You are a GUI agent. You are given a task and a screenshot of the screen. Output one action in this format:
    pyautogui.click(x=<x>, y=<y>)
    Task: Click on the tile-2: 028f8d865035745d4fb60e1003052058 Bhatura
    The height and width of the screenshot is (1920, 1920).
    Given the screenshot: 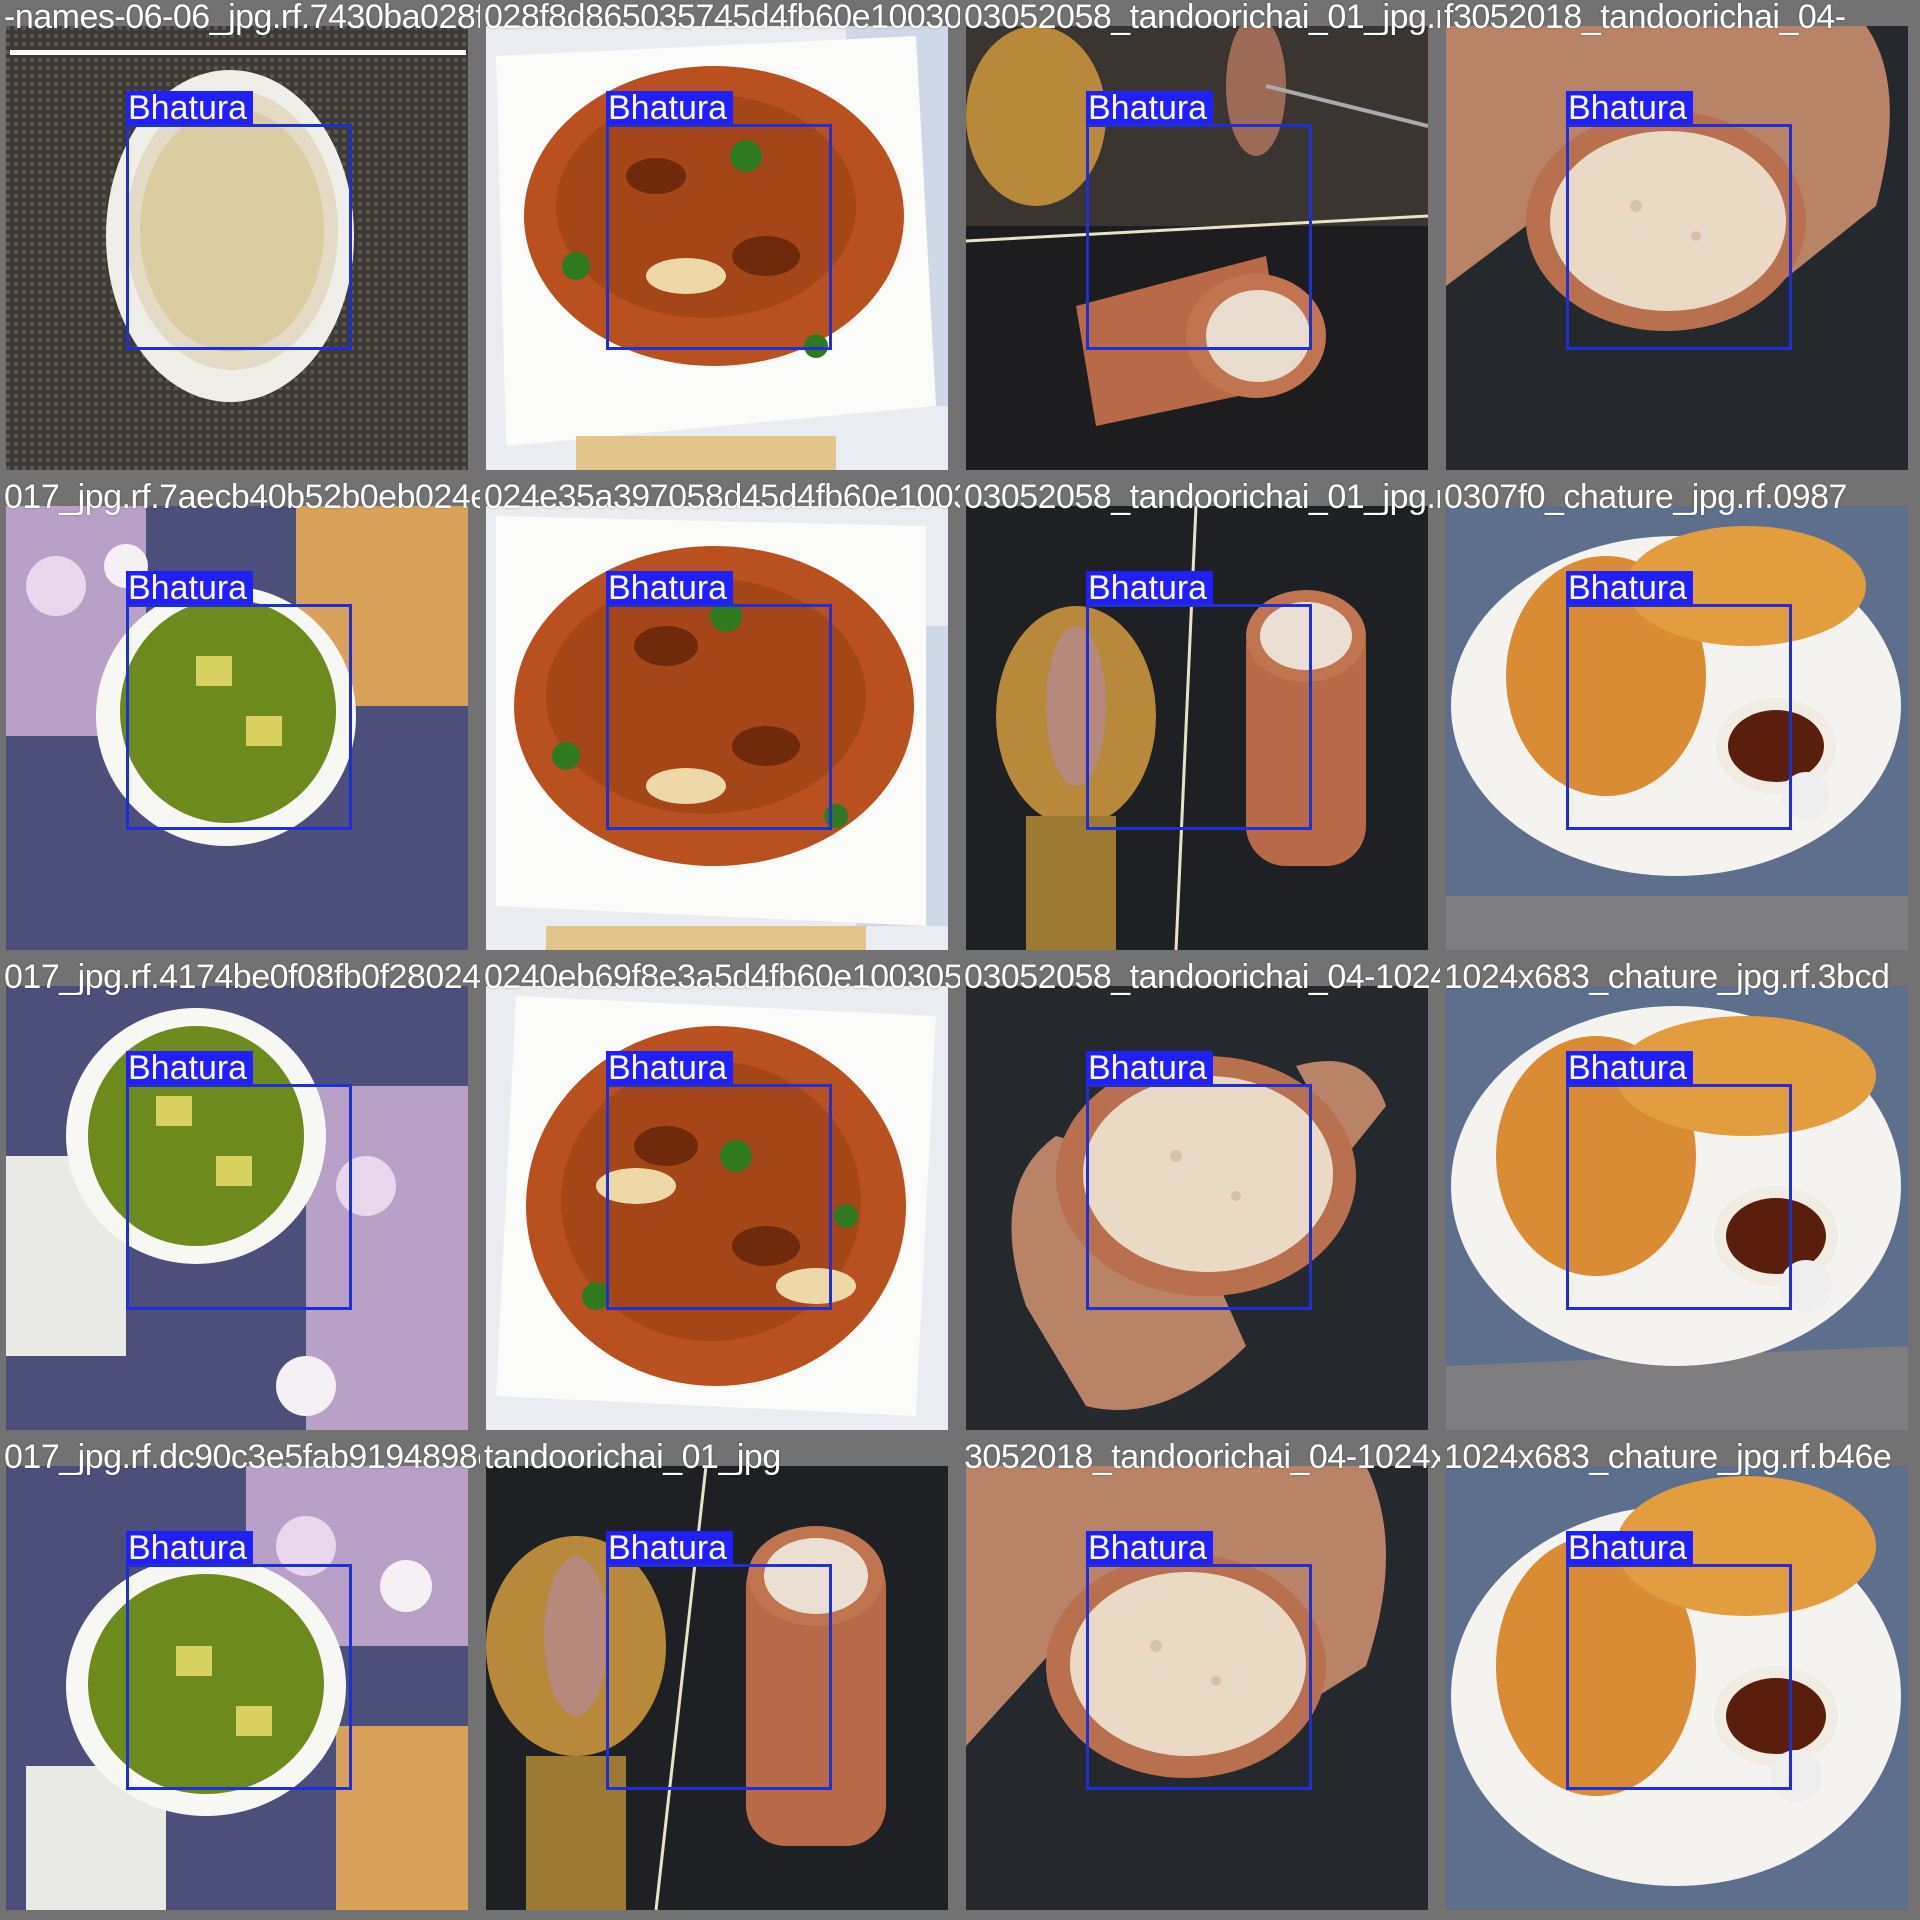 What is the action you would take?
    pyautogui.click(x=720, y=240)
    